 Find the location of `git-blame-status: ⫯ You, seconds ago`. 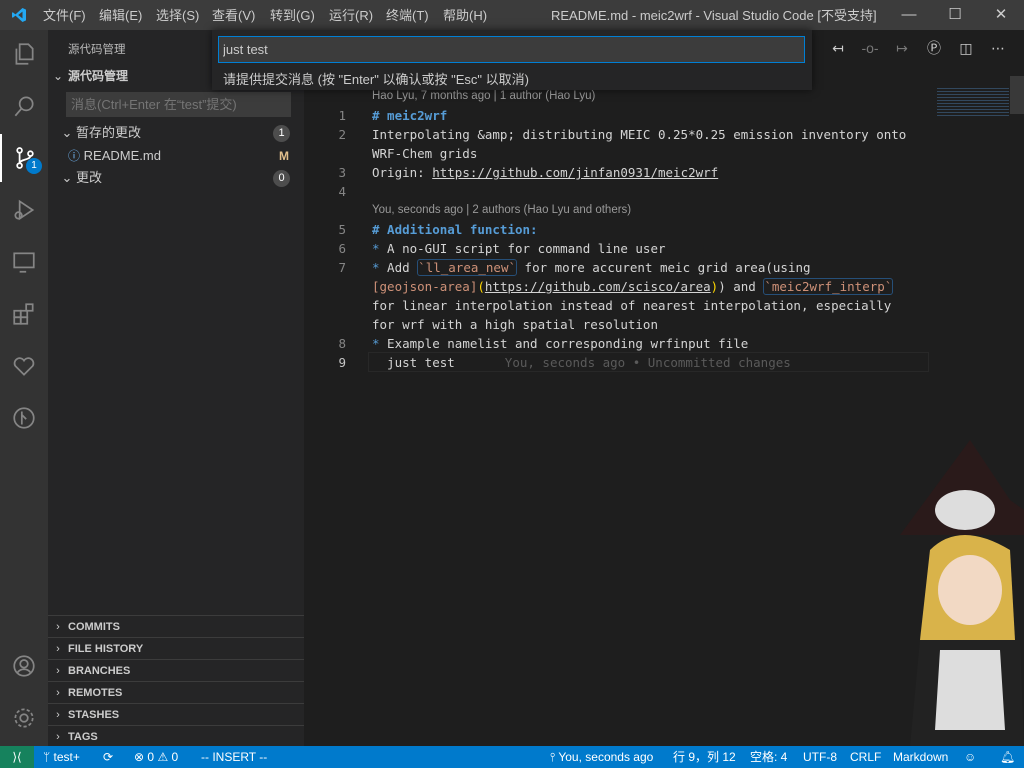

git-blame-status: ⫯ You, seconds ago is located at coordinates (601, 757).